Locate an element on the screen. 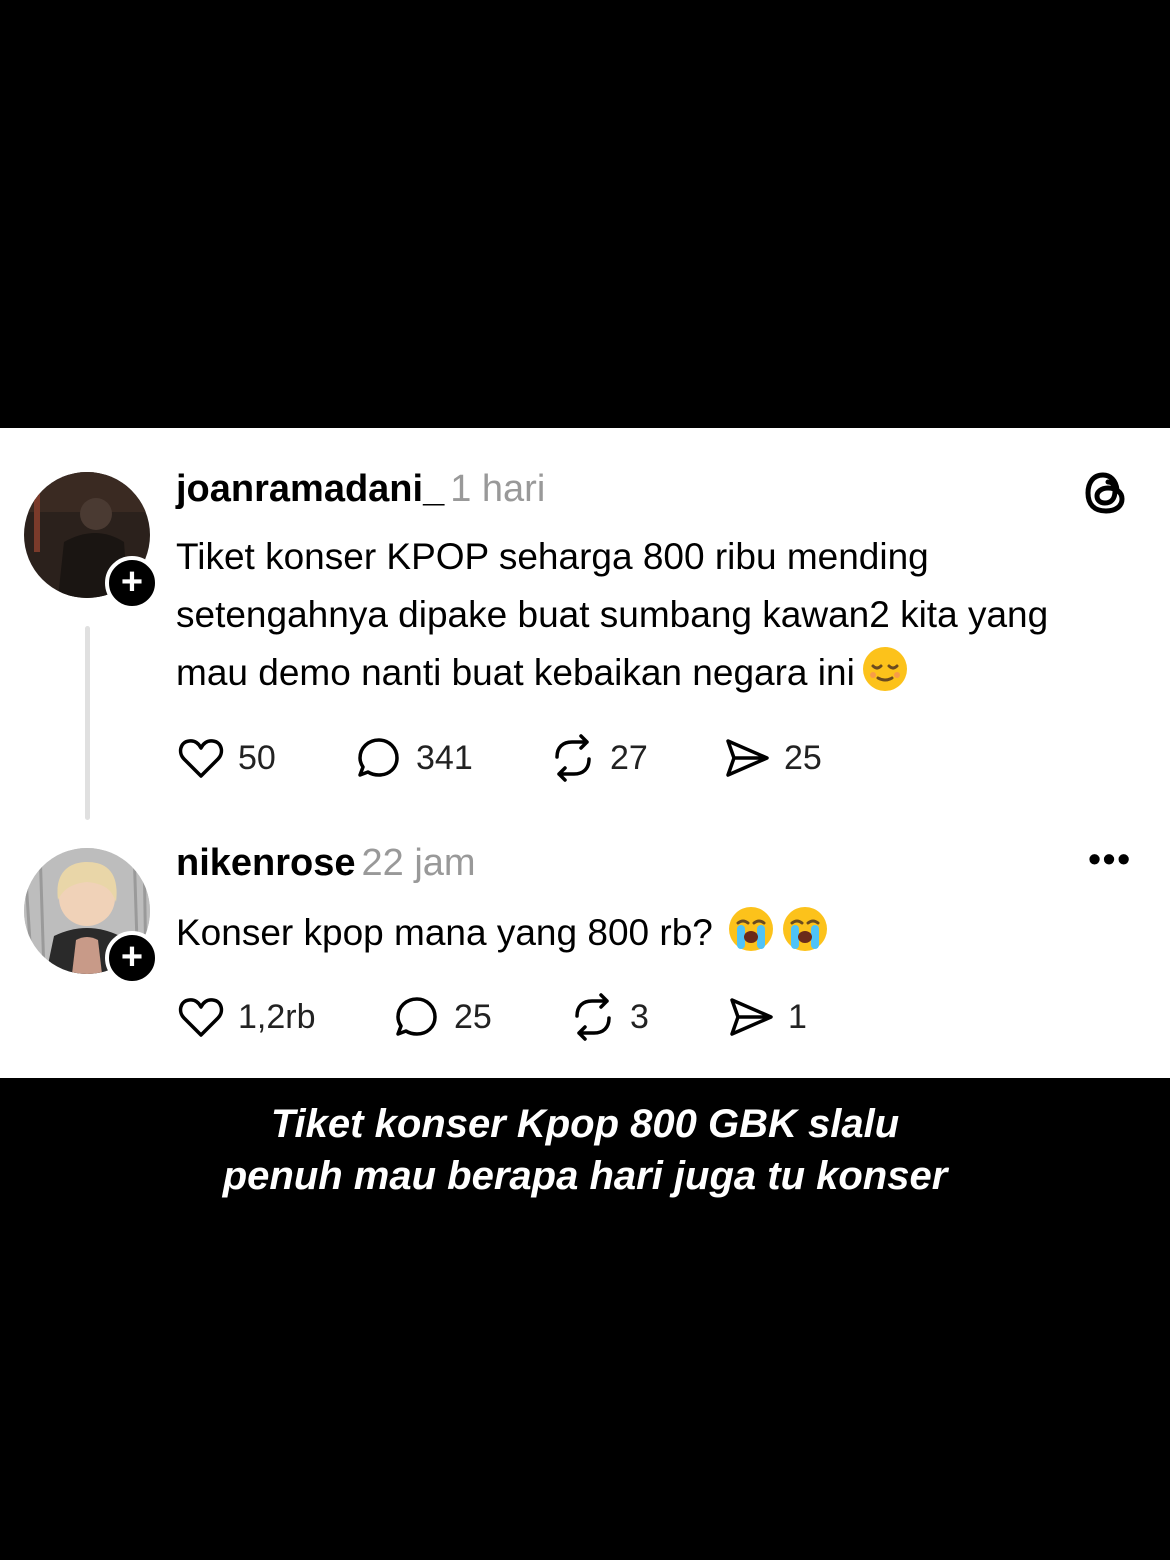 The height and width of the screenshot is (1560, 1170). username: nikenrose is located at coordinates (266, 863).